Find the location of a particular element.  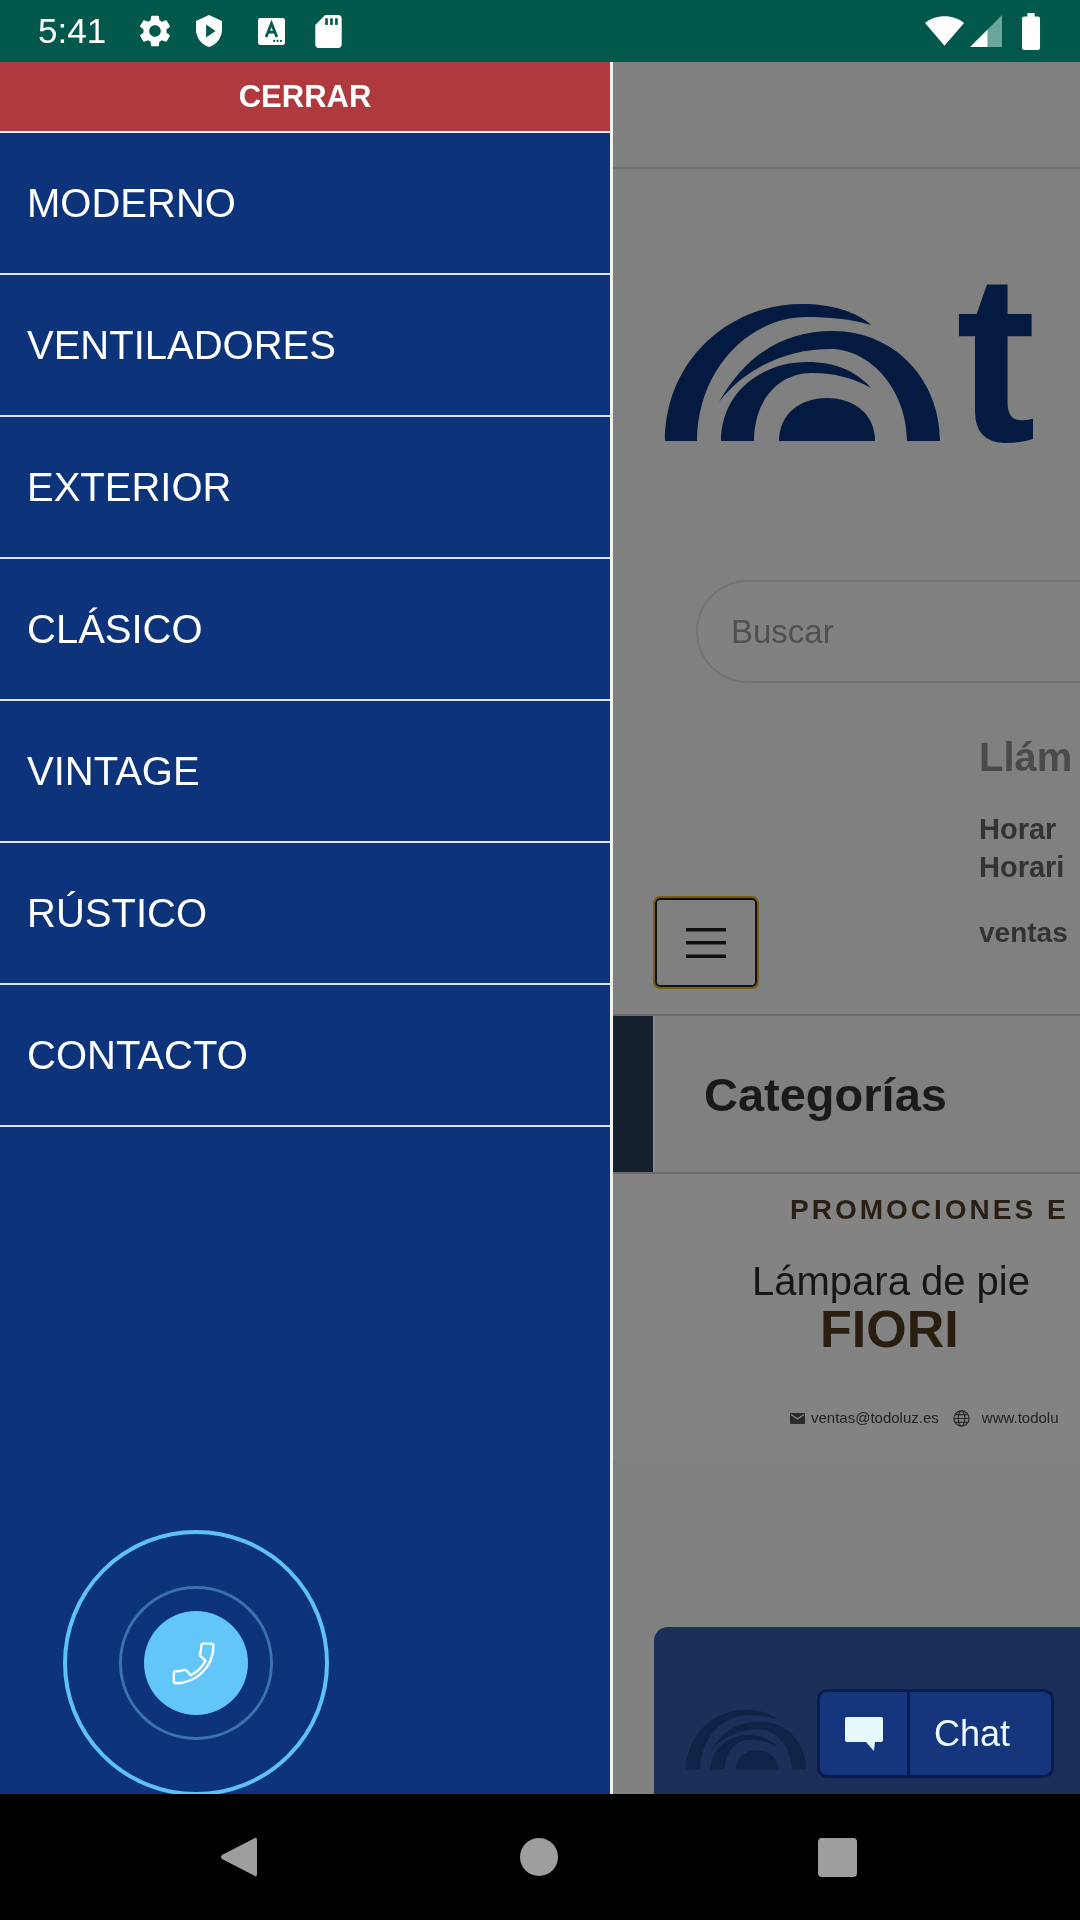

recents-icon is located at coordinates (837, 1857).